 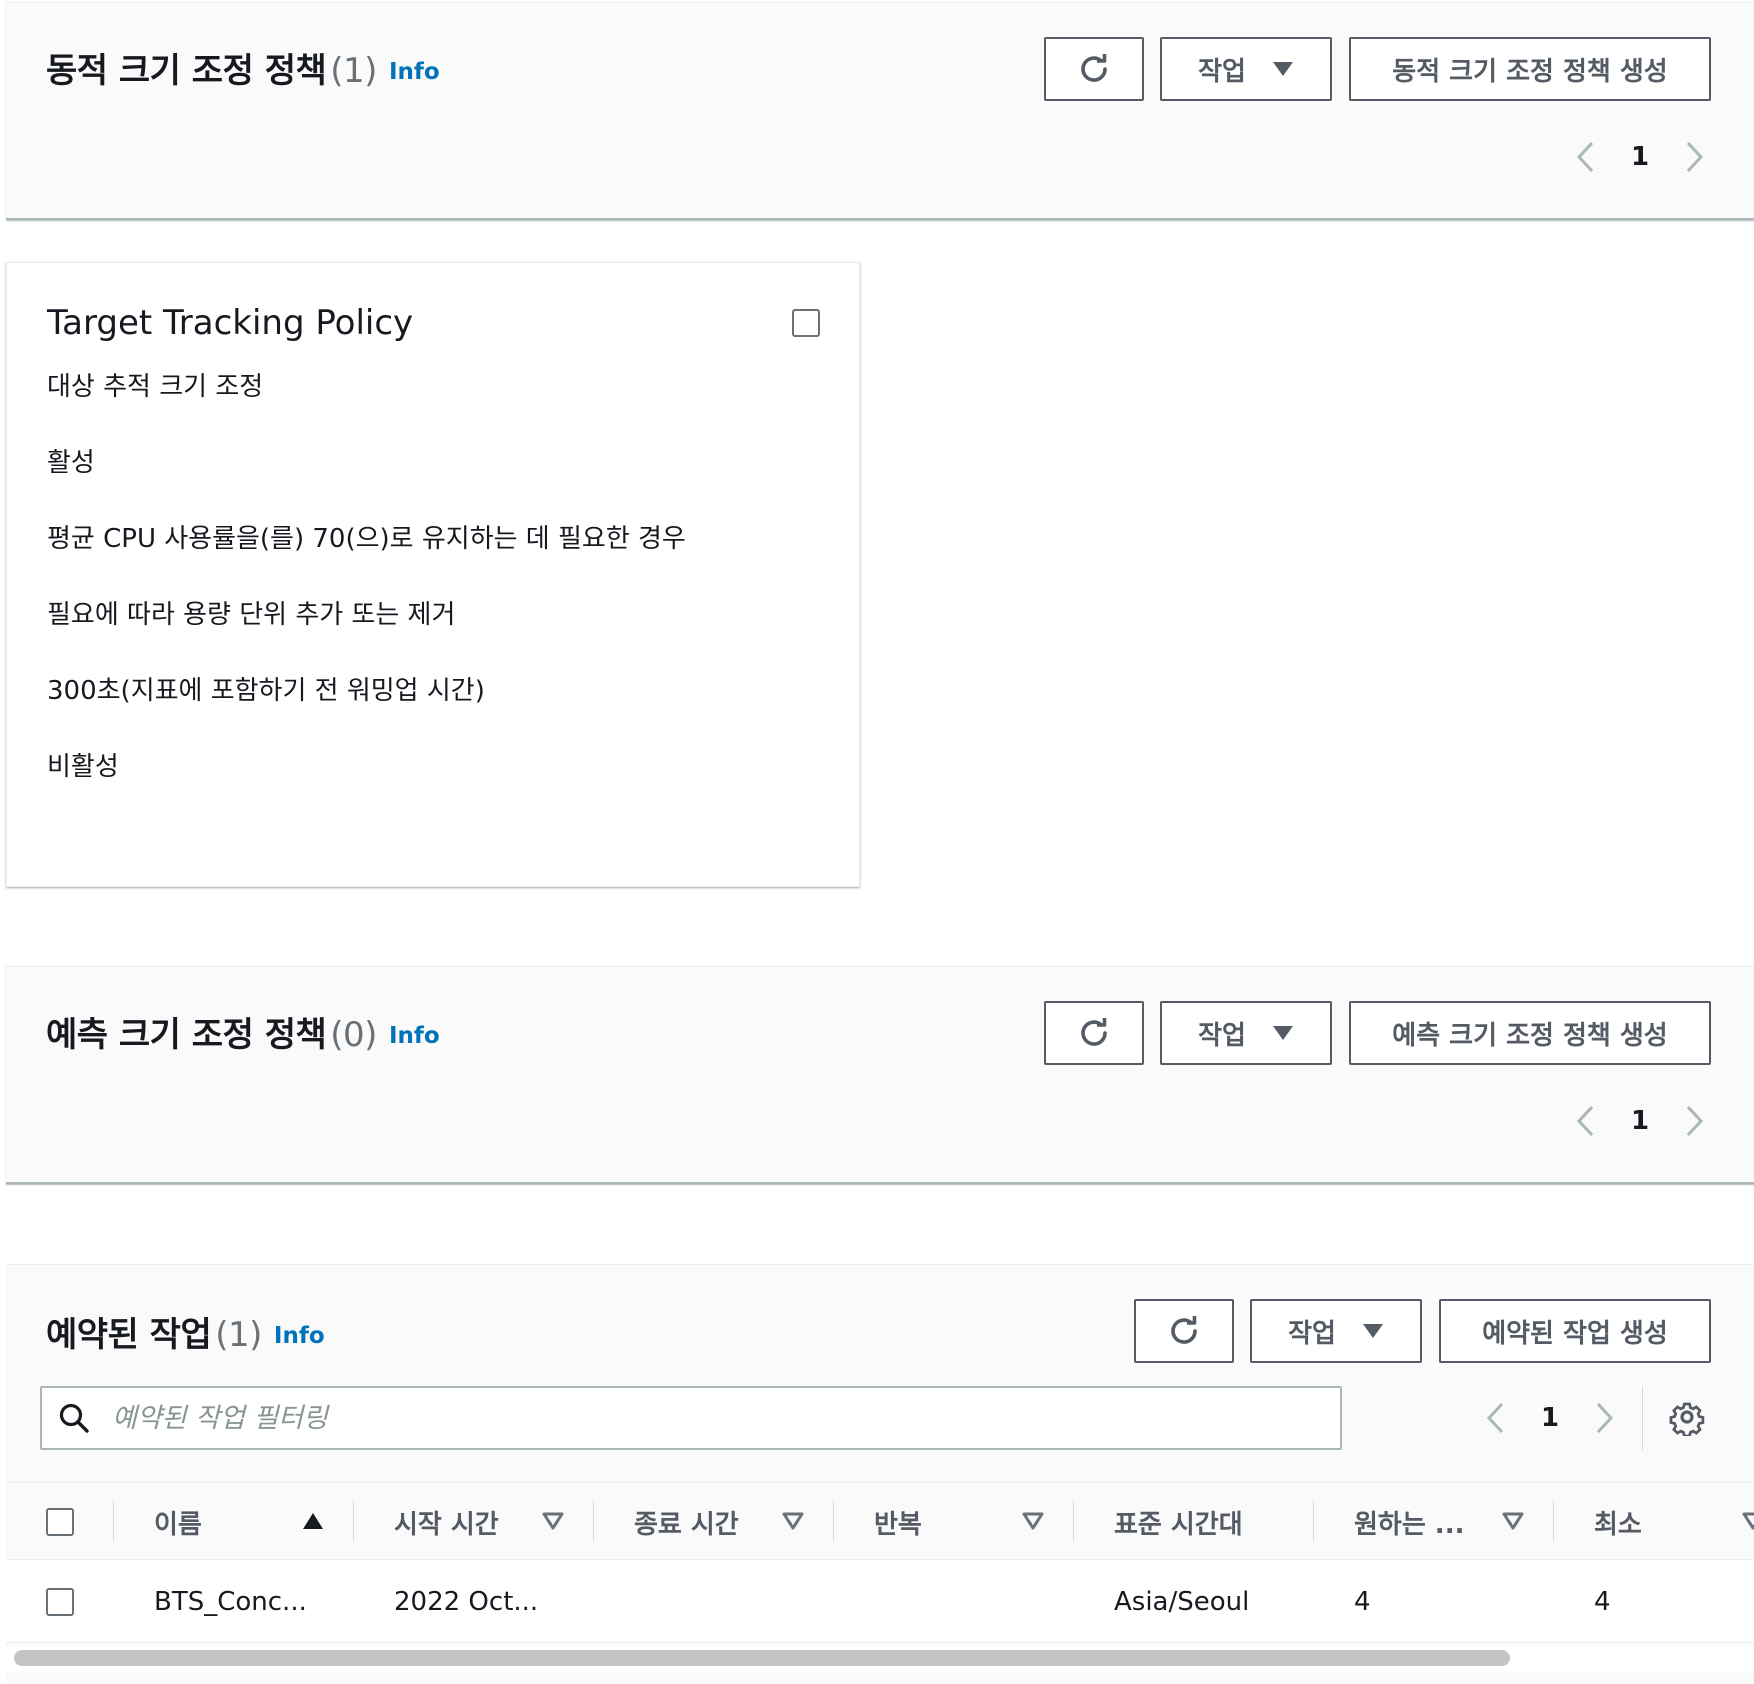 I want to click on select-all-checkbox, so click(x=60, y=1522).